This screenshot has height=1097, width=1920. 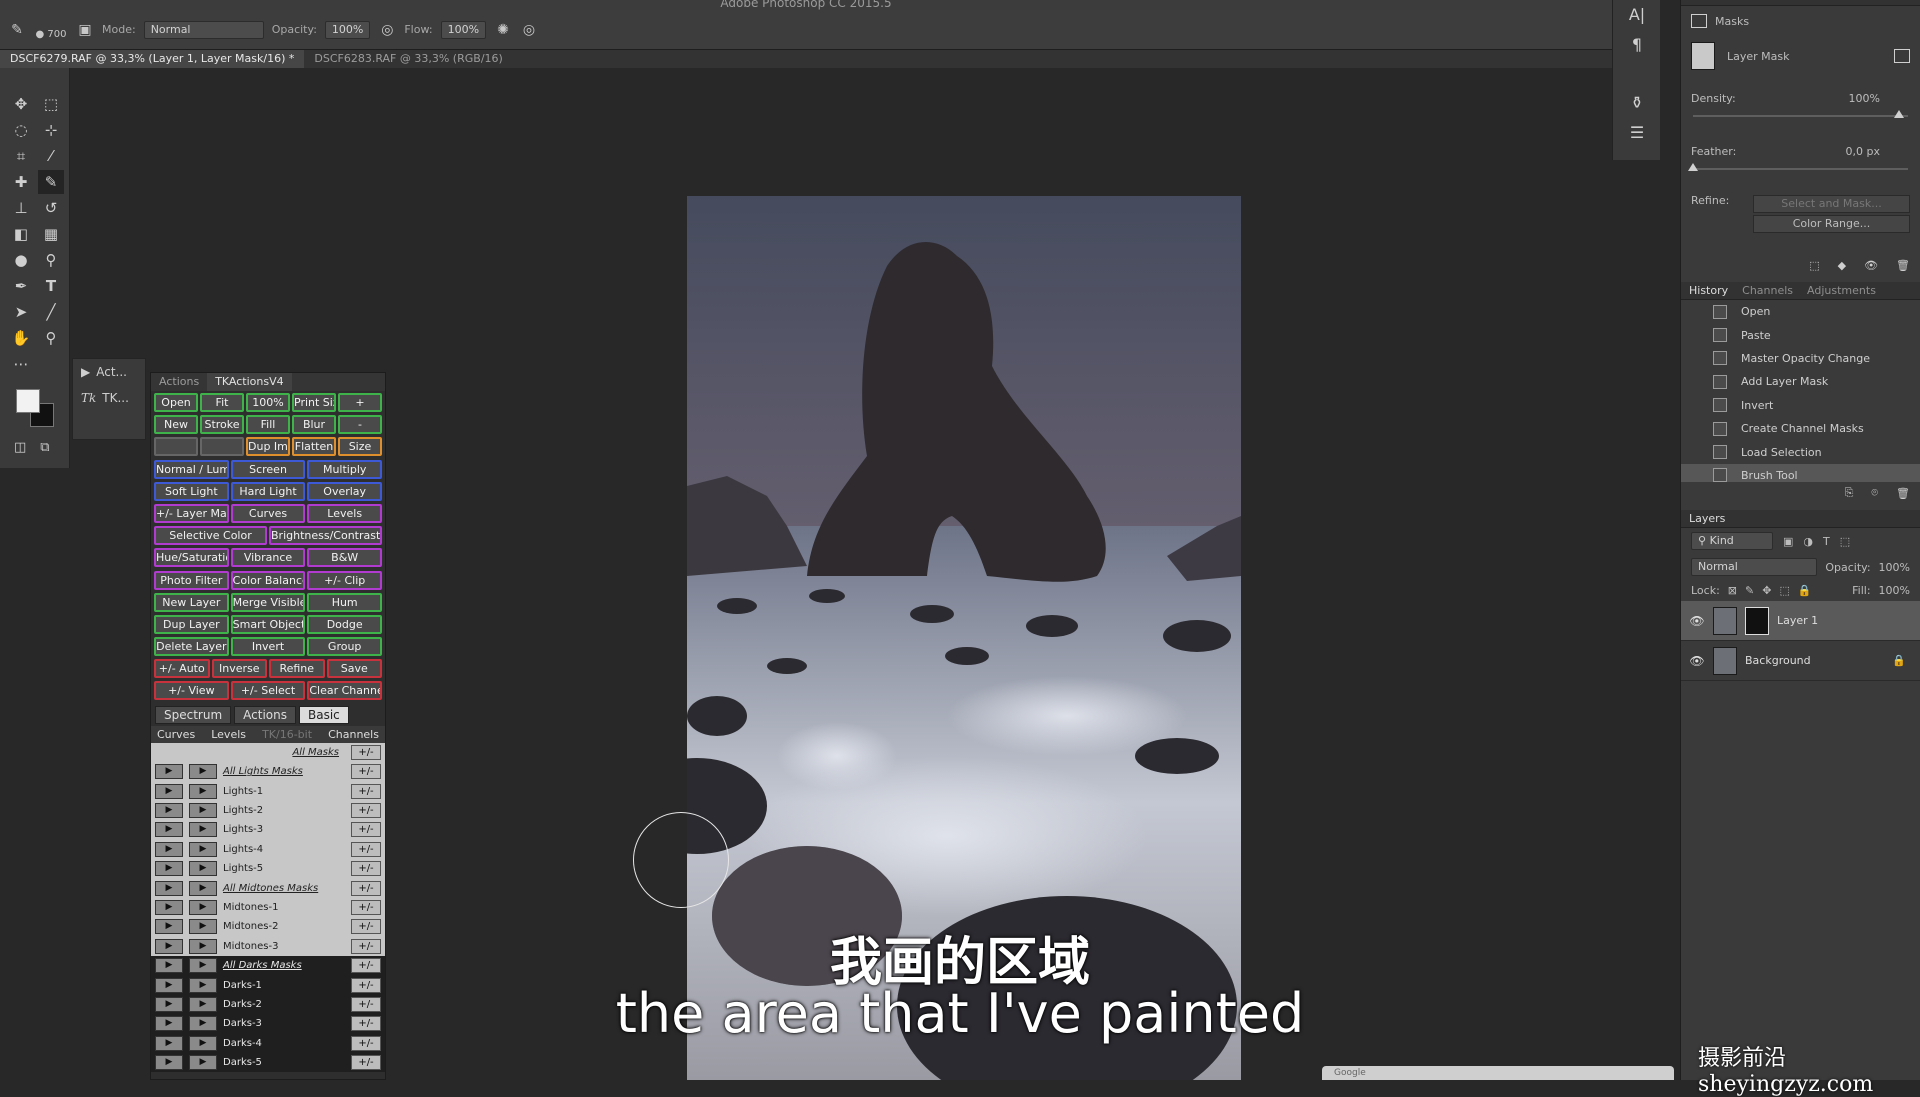 I want to click on tk-button: Normal / Lum, so click(x=191, y=469).